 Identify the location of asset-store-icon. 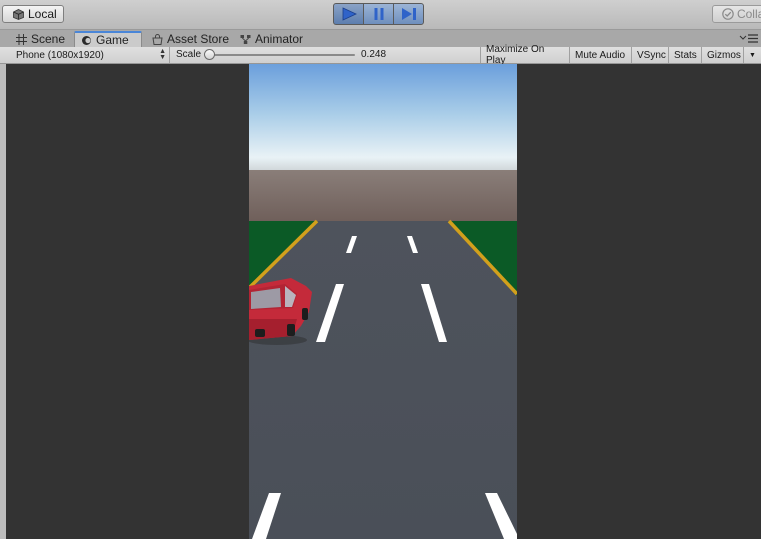
(157, 39).